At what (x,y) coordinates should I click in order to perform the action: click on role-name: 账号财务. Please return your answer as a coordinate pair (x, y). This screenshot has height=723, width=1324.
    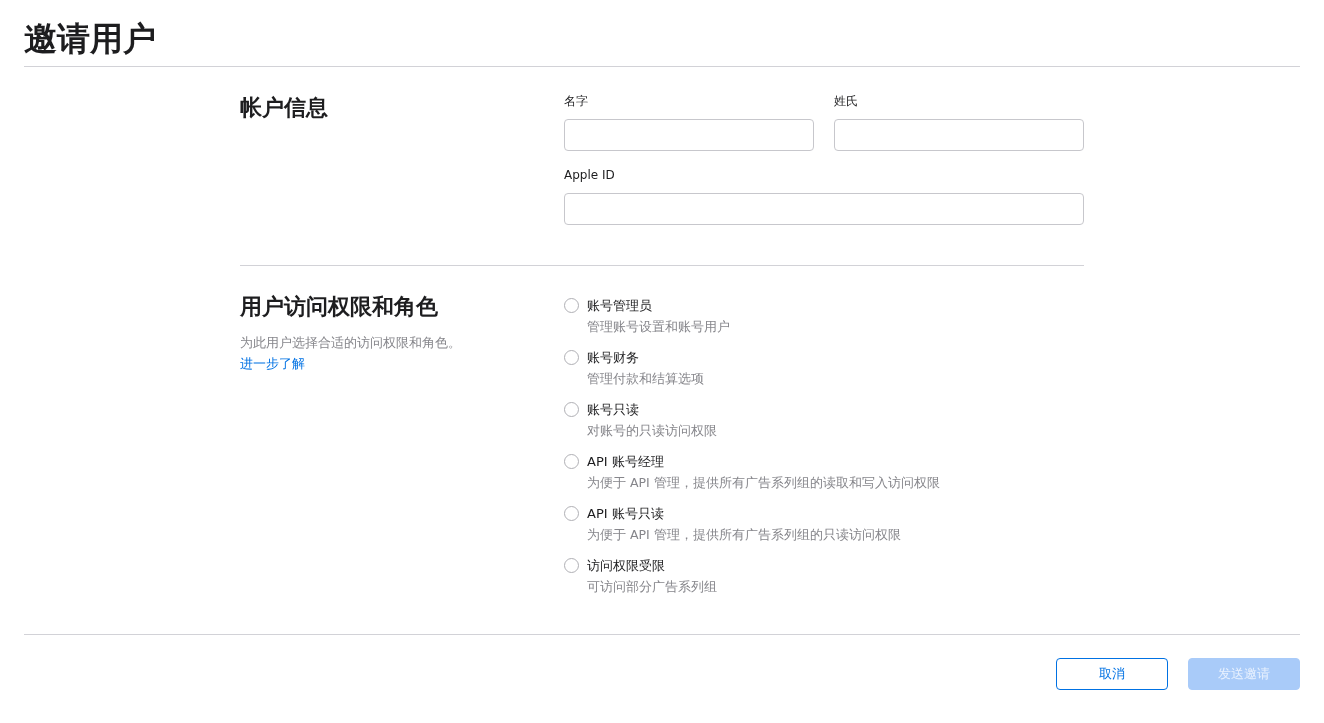
    Looking at the image, I should click on (613, 358).